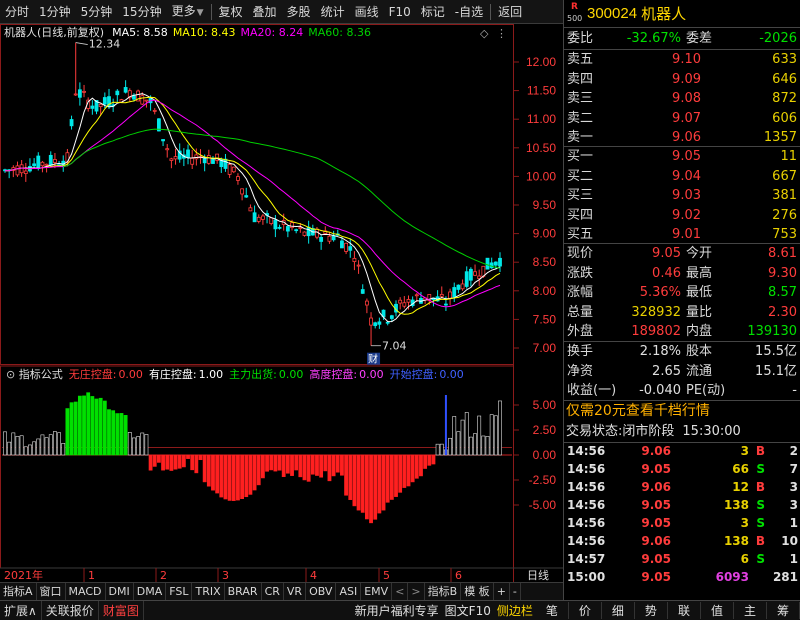 This screenshot has width=800, height=620. Describe the element at coordinates (416, 591) in the screenshot. I see `tab-scroll-right-icon: >` at that location.